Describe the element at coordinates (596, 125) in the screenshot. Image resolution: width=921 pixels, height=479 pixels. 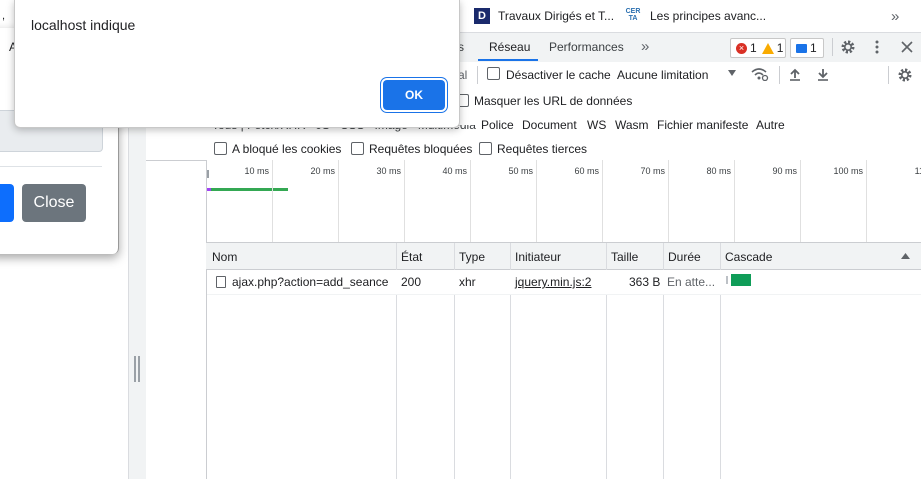
I see `filter-type-ws: WS` at that location.